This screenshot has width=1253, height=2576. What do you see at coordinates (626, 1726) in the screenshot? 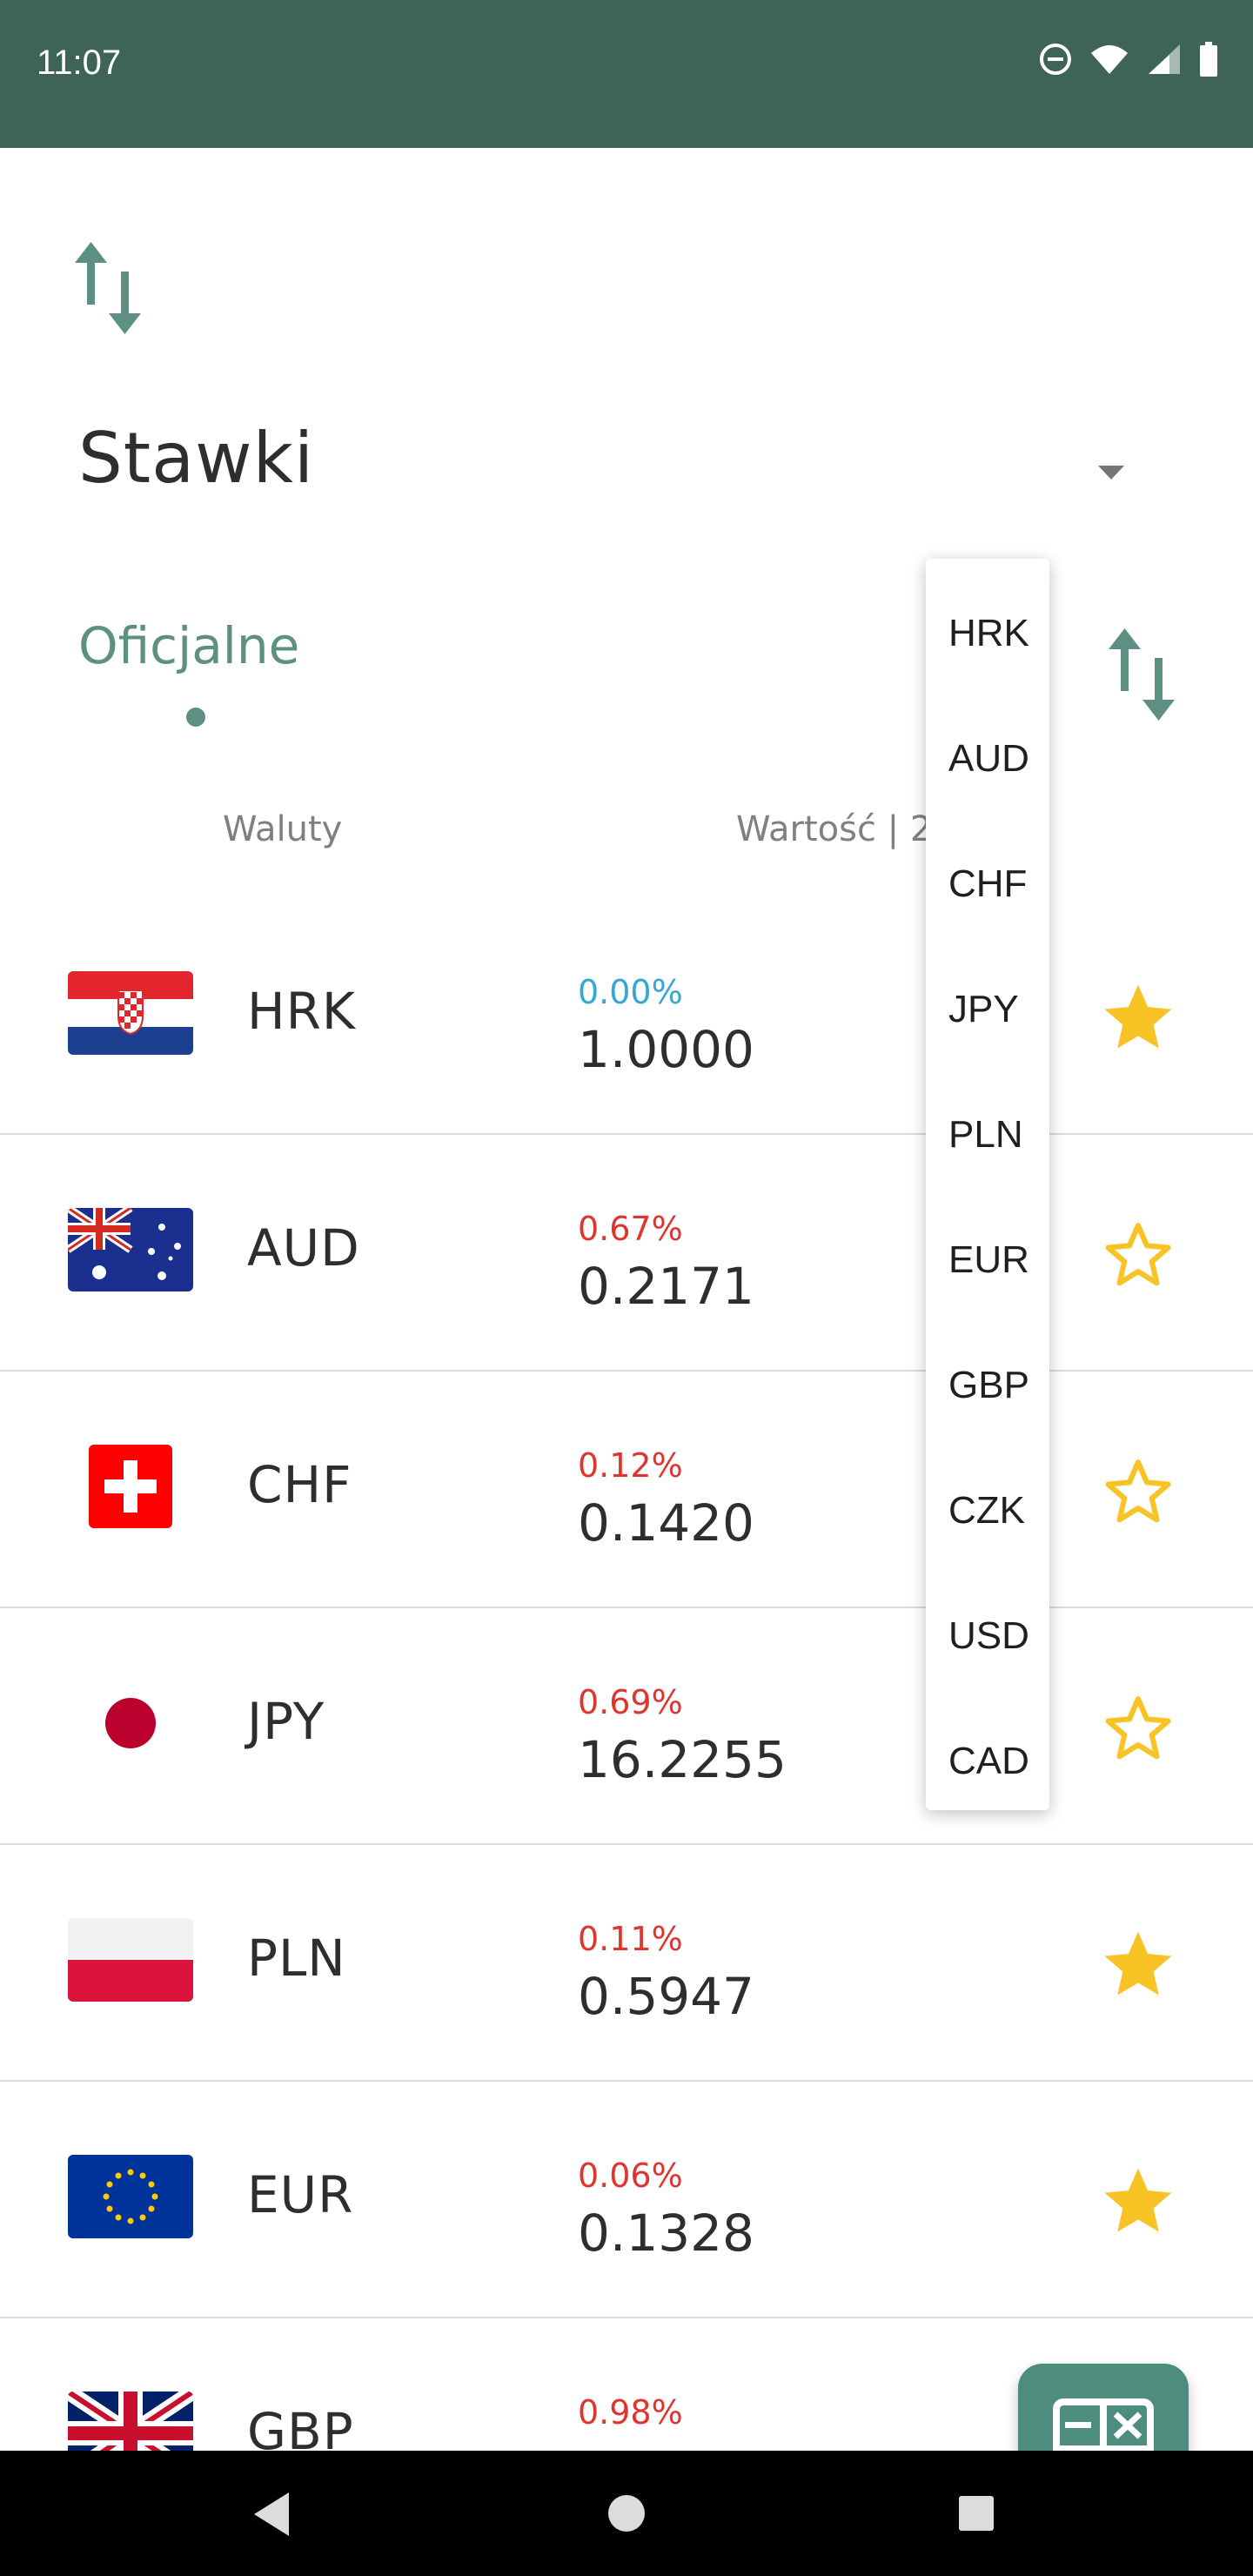
I see `table-row: JPY 0.69% 16.2255` at bounding box center [626, 1726].